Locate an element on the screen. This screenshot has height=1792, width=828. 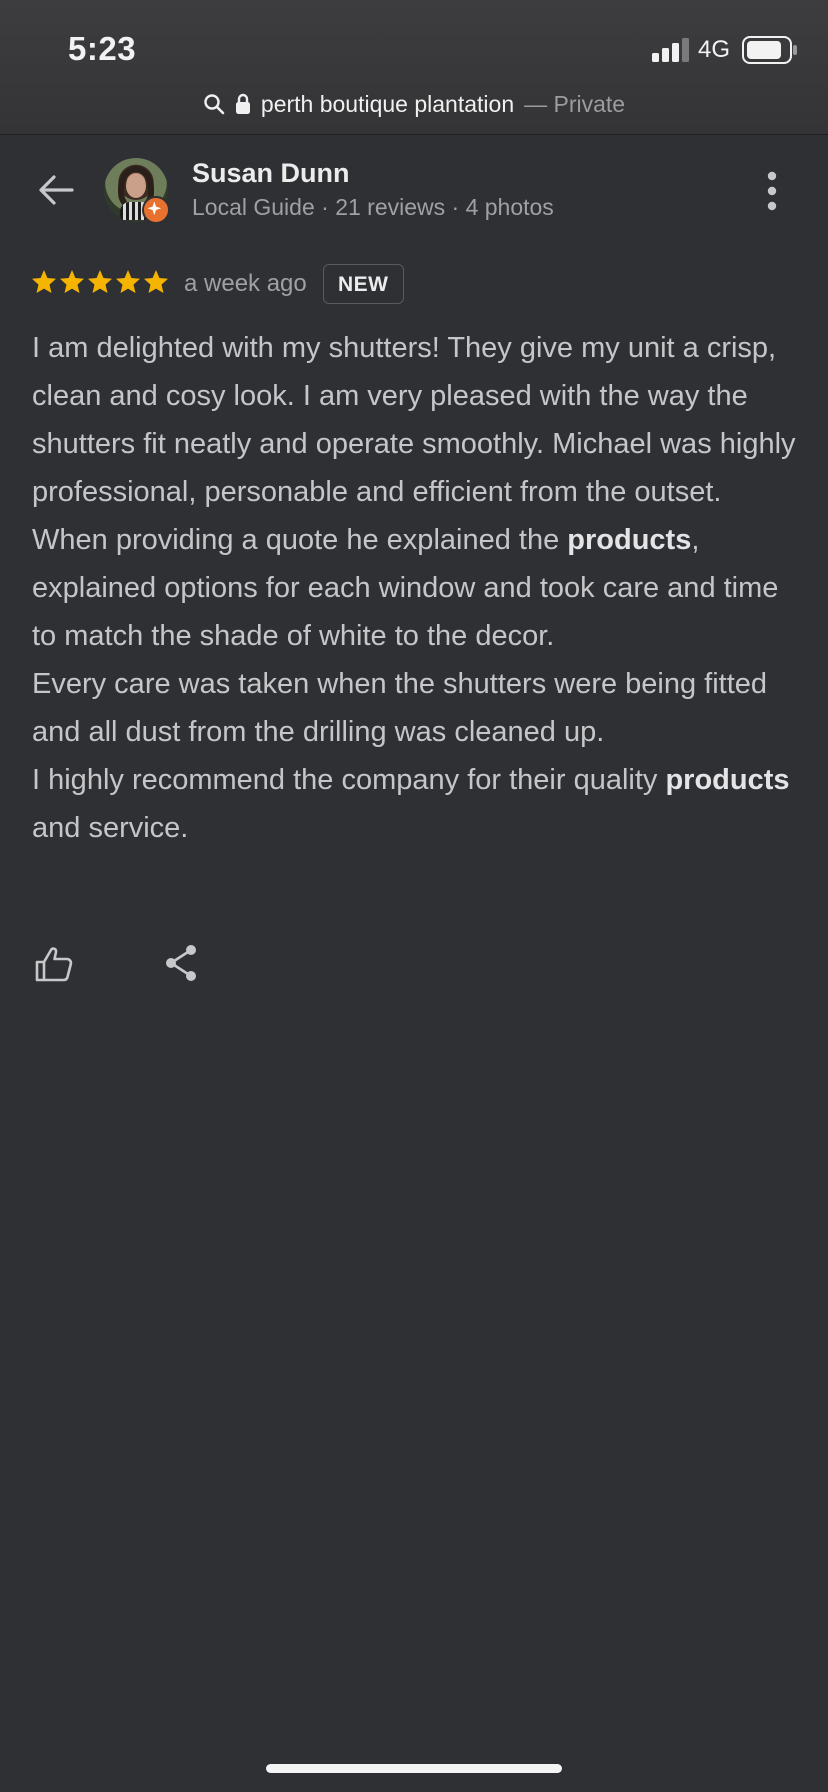
private-label: — Private is located at coordinates (575, 103).